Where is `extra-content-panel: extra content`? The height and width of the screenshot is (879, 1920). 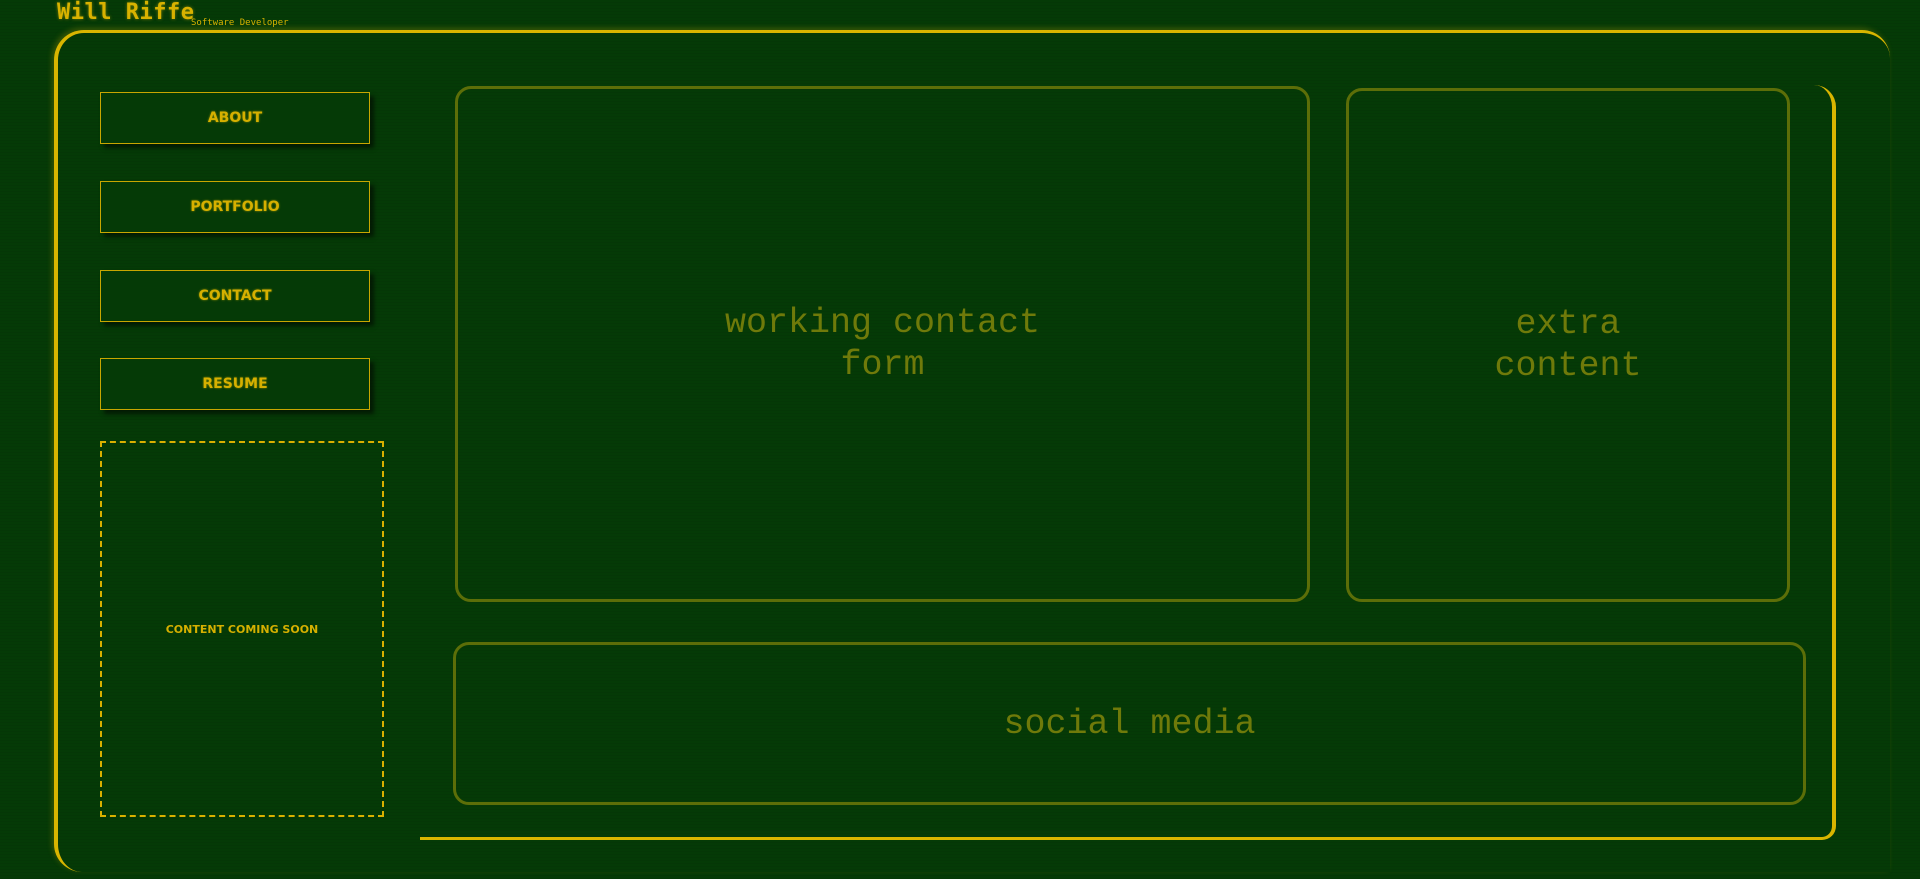 extra-content-panel: extra content is located at coordinates (1568, 345).